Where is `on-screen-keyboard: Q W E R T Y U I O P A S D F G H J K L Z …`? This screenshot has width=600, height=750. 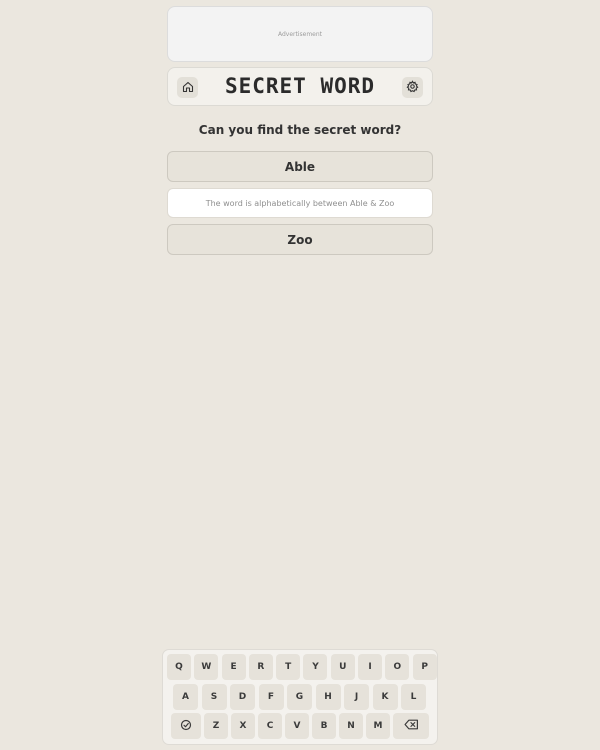
on-screen-keyboard: Q W E R T Y U I O P A S D F G H J K L Z … is located at coordinates (300, 697).